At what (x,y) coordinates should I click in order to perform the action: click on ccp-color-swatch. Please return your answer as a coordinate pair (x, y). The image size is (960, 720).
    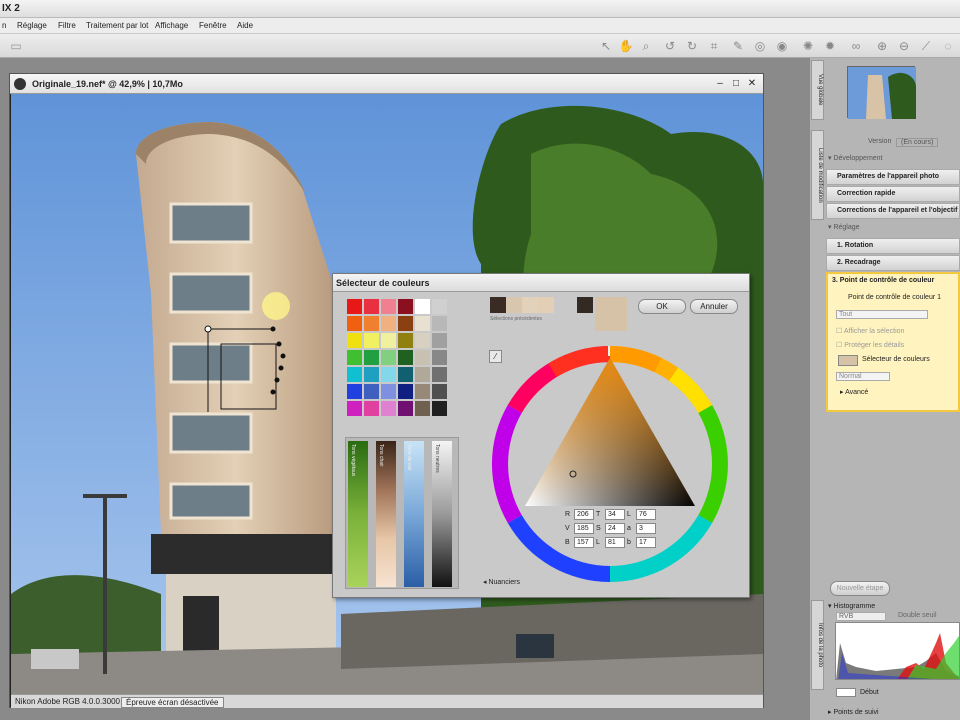
    Looking at the image, I should click on (848, 360).